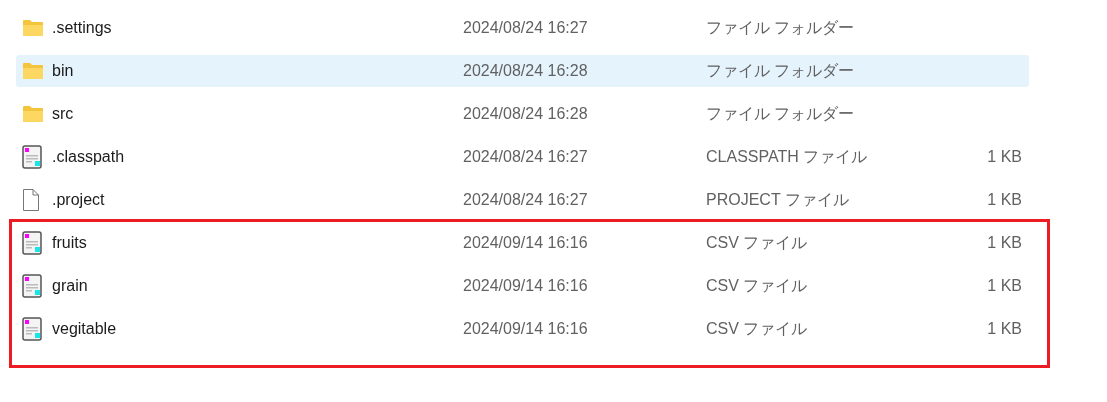 This screenshot has width=1107, height=402. I want to click on file-icon, so click(31, 200).